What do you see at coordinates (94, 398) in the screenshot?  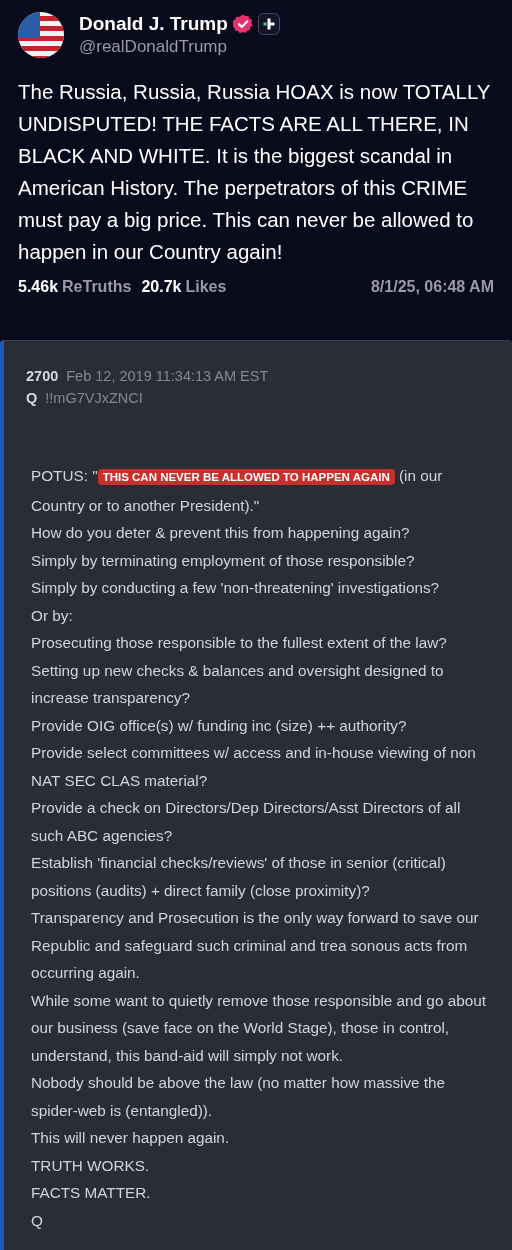 I see `tripcode: !!mG7VJxZNCI` at bounding box center [94, 398].